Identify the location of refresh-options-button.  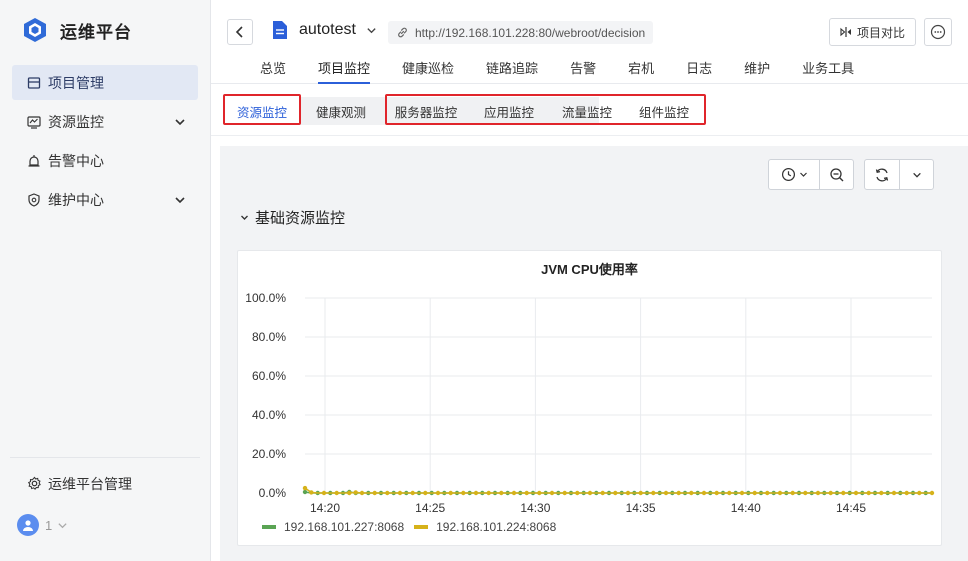
(916, 174).